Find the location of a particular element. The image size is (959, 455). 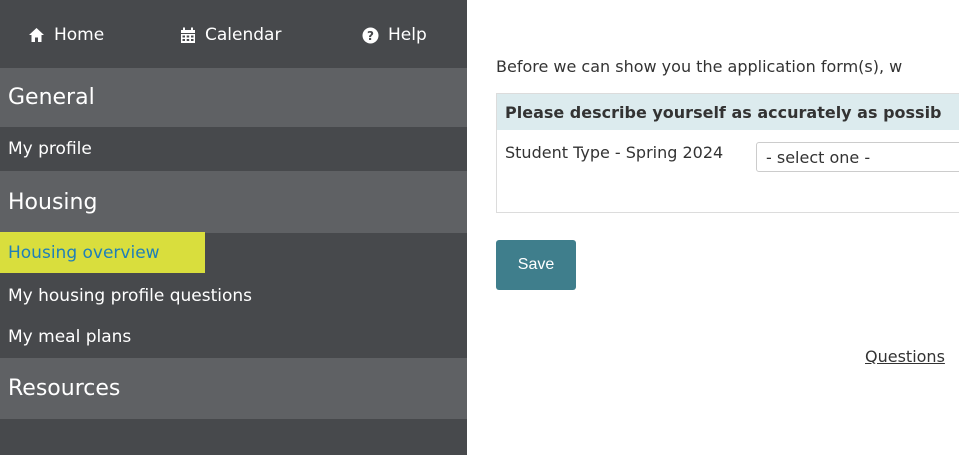

save-button: Save is located at coordinates (536, 265).